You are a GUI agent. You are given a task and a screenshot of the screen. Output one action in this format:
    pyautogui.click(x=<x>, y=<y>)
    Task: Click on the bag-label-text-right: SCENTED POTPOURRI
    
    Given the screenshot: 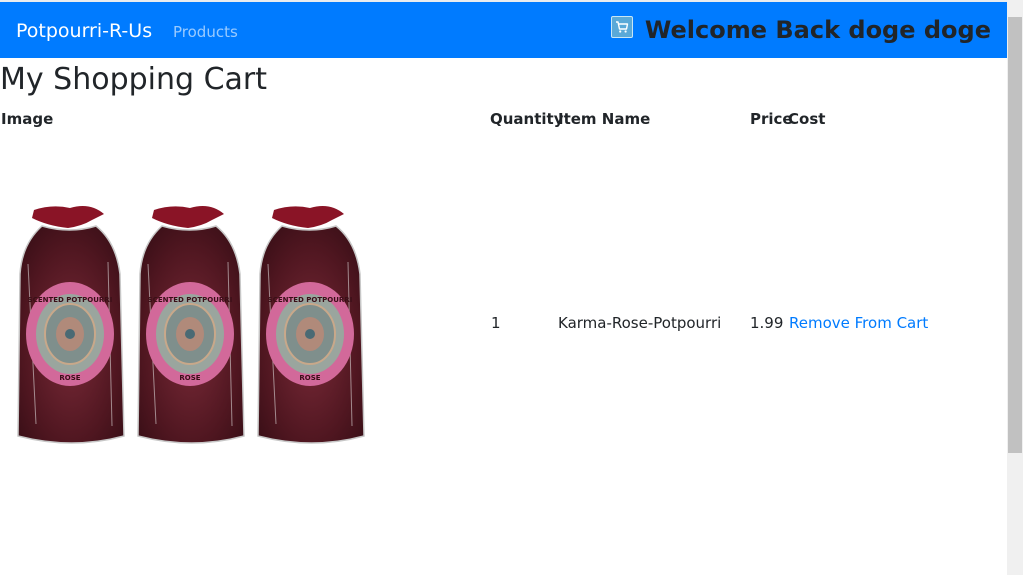 What is the action you would take?
    pyautogui.click(x=310, y=300)
    